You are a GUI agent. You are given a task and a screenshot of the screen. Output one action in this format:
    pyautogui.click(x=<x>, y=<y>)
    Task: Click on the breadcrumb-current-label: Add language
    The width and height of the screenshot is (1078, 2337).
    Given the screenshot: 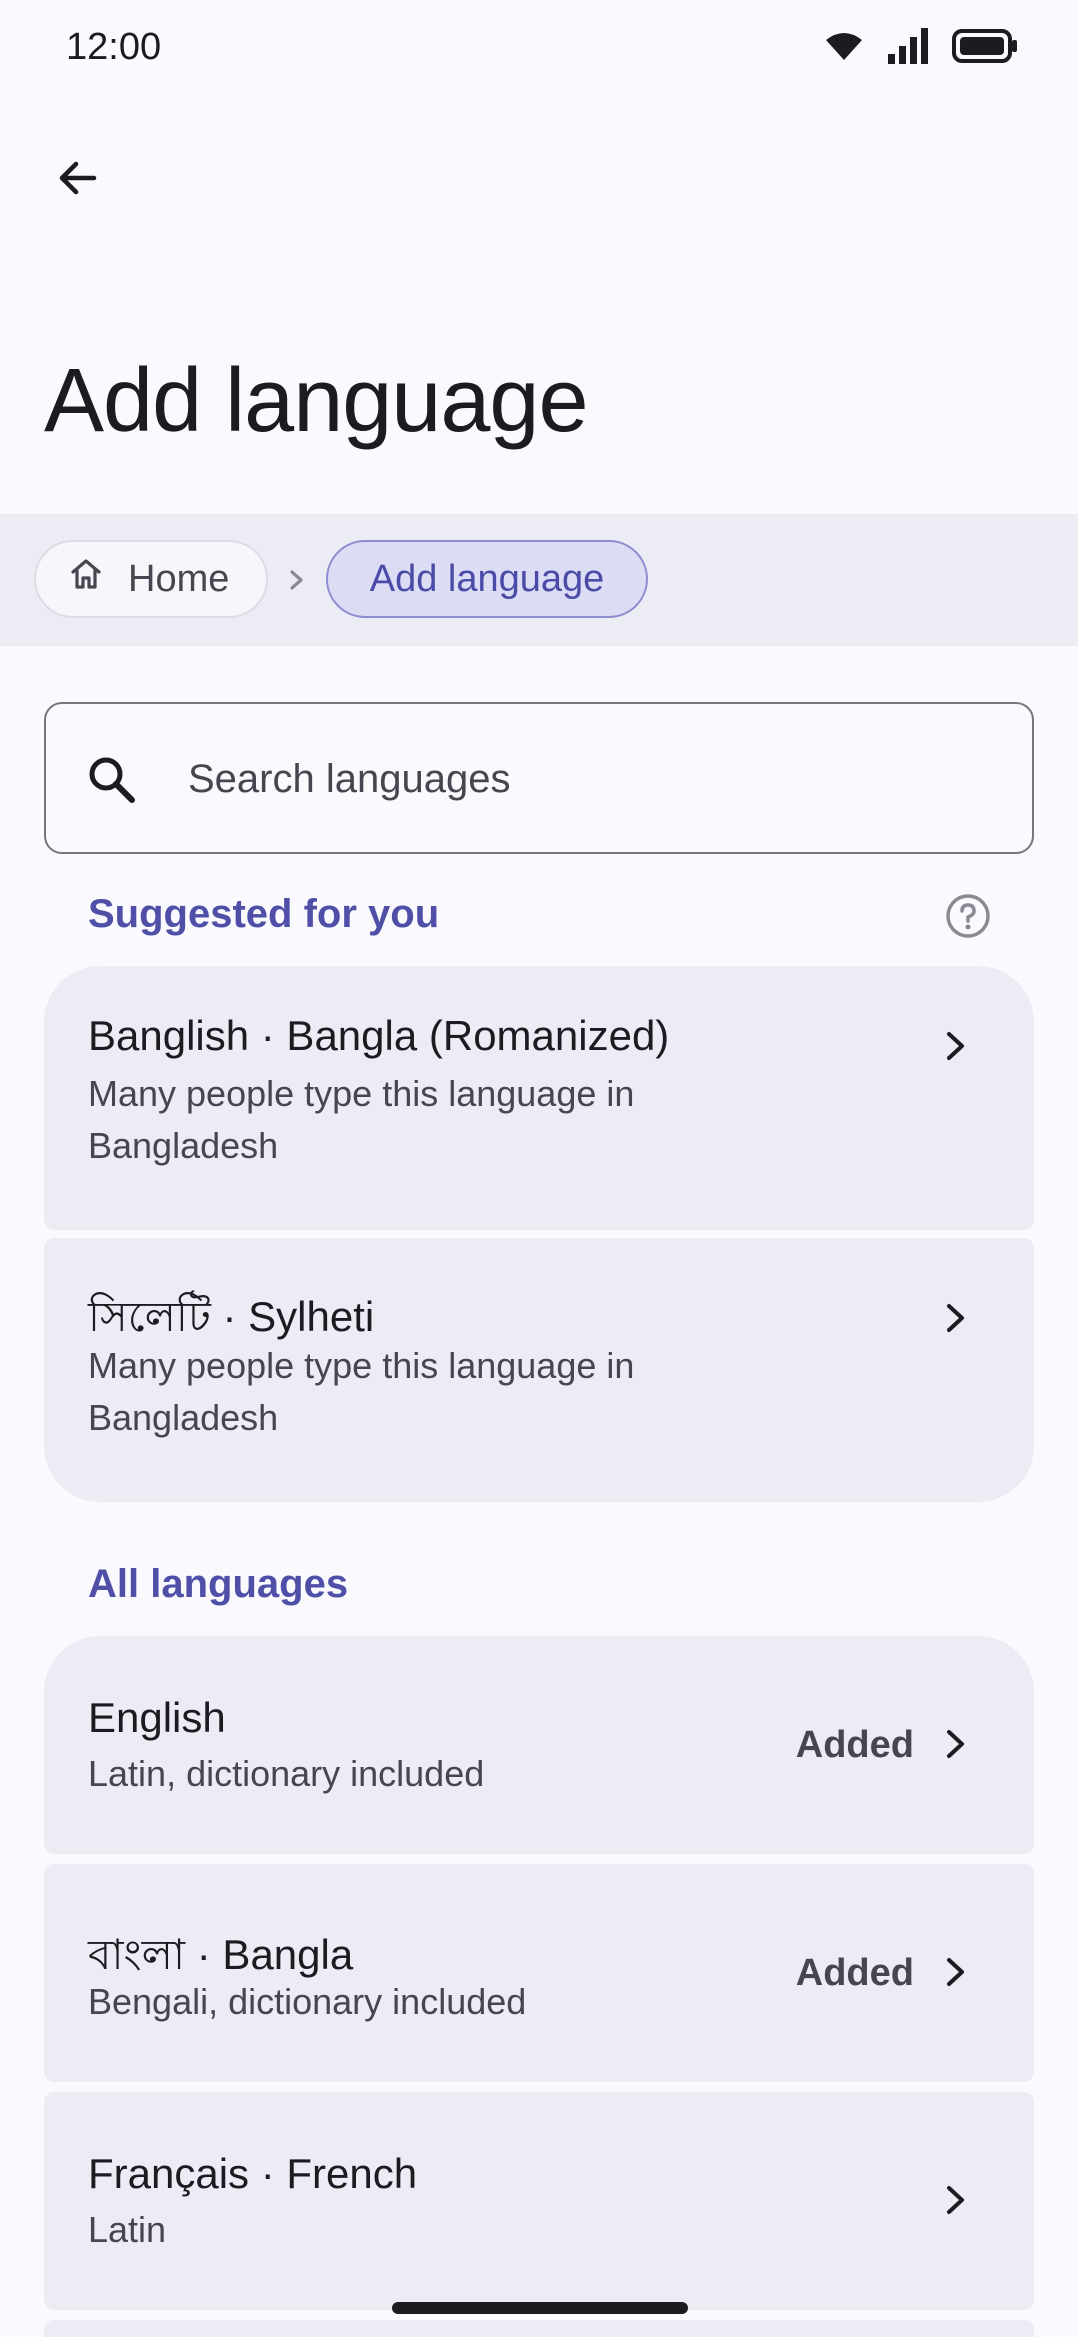 What is the action you would take?
    pyautogui.click(x=487, y=578)
    